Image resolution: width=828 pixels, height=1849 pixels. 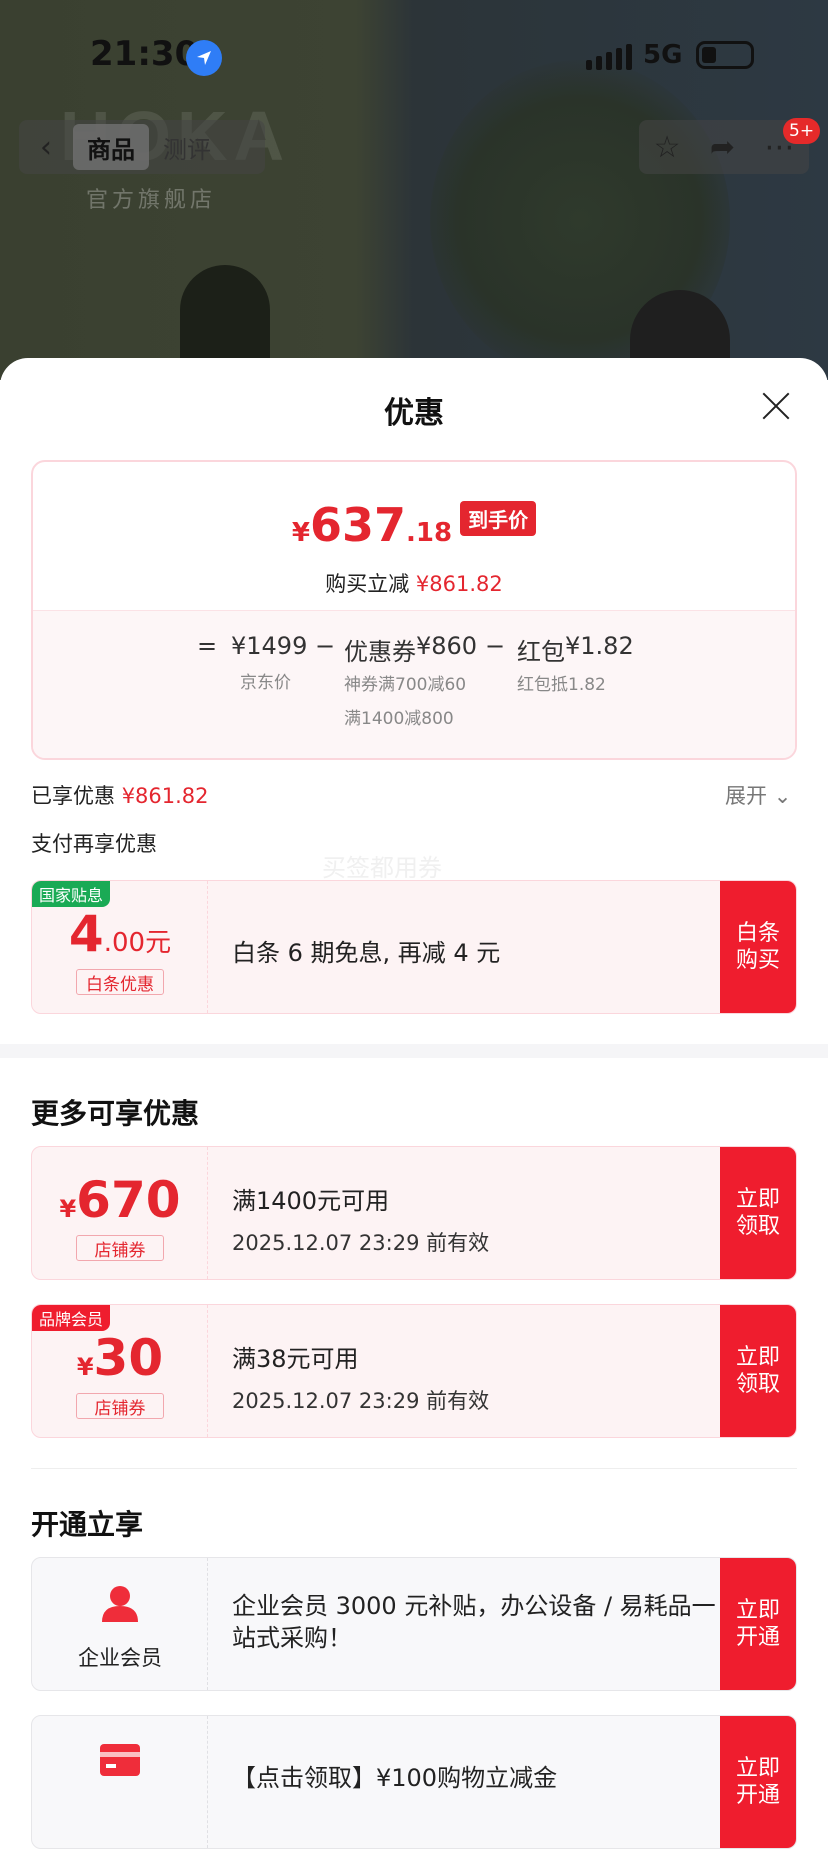 I want to click on coupon-amount-unit: 元, so click(x=158, y=943).